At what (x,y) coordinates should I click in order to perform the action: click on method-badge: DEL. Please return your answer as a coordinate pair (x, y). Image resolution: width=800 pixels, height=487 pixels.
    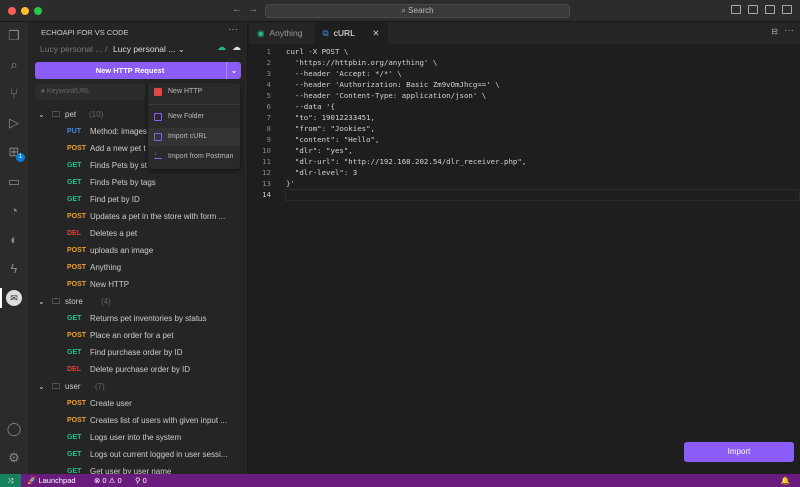
    Looking at the image, I should click on (74, 233).